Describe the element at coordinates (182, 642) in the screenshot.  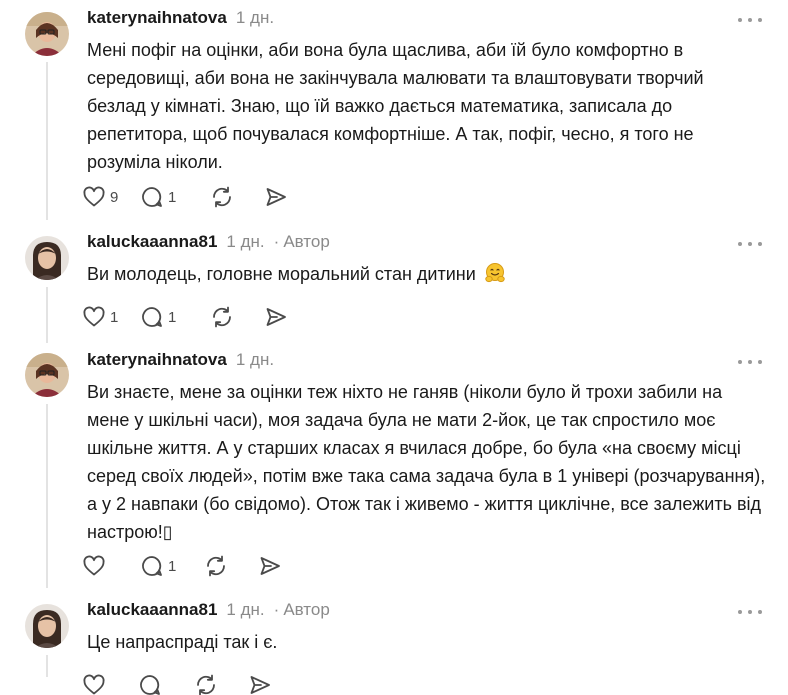
I see `comment-text: Це напраспраді так і є.` at that location.